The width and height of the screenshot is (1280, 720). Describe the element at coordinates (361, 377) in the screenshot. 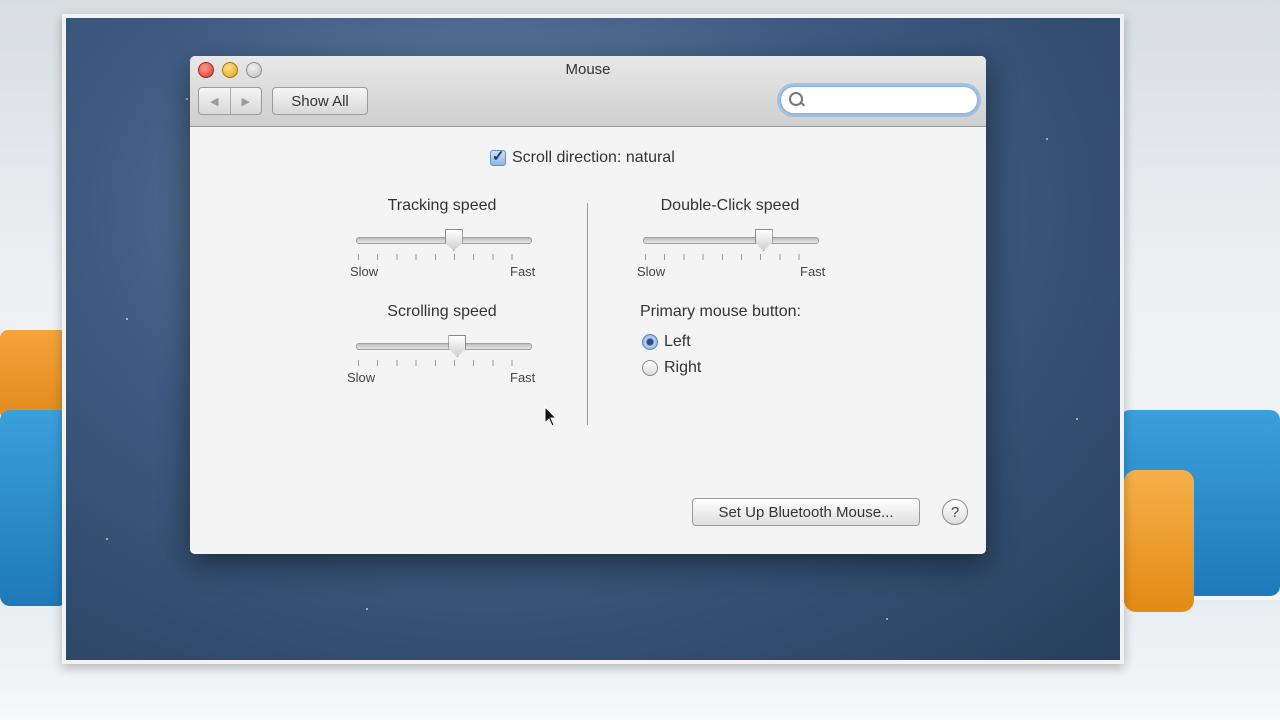

I see `scrolling-slow-label: Slow` at that location.